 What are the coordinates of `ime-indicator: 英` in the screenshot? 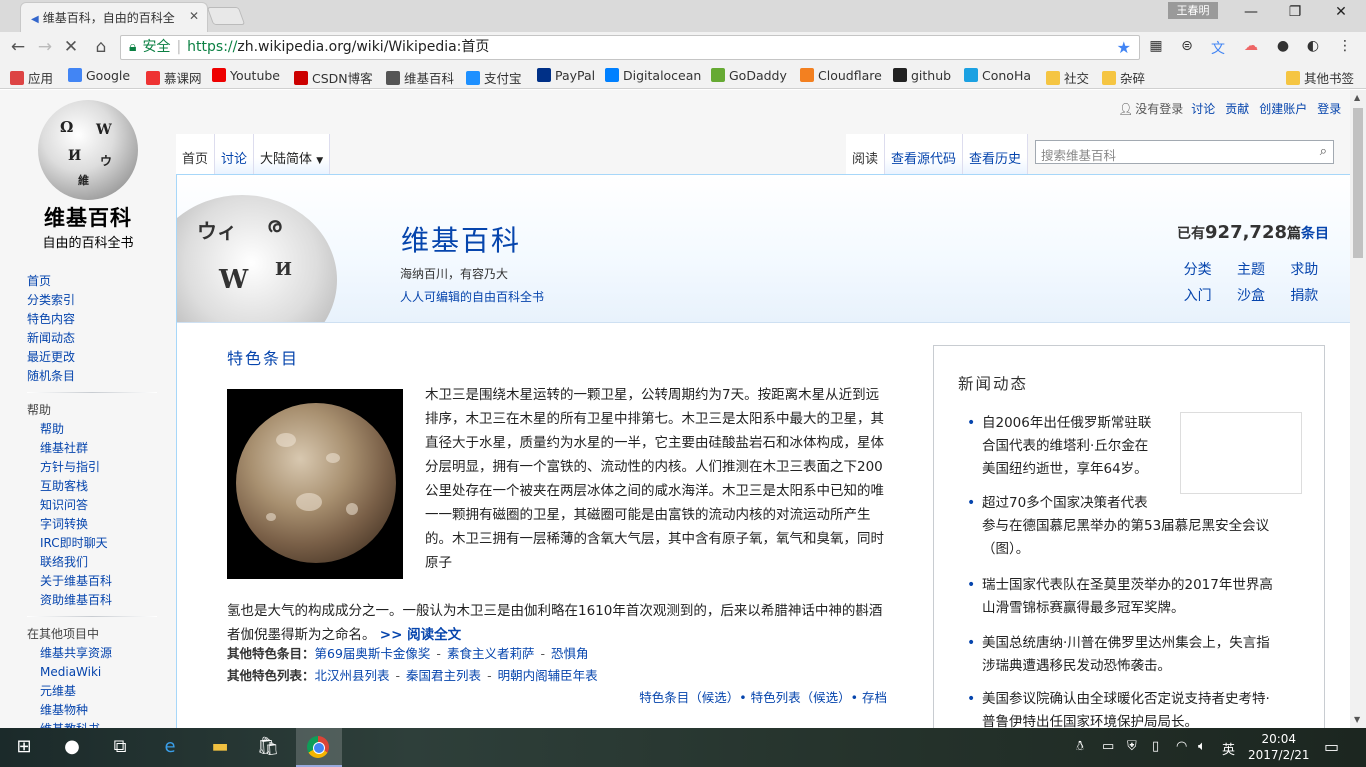 It's located at (1228, 748).